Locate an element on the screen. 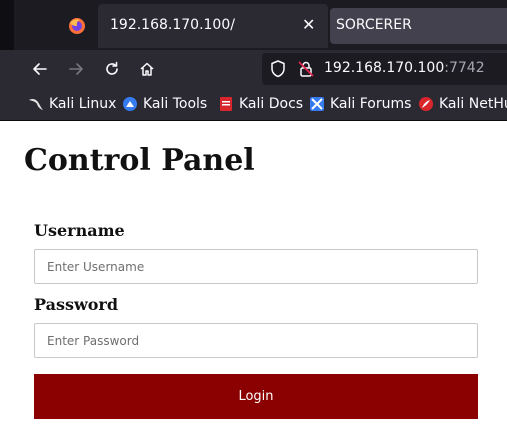 The image size is (507, 437). tab-title: 192.168.170.100/ is located at coordinates (172, 25).